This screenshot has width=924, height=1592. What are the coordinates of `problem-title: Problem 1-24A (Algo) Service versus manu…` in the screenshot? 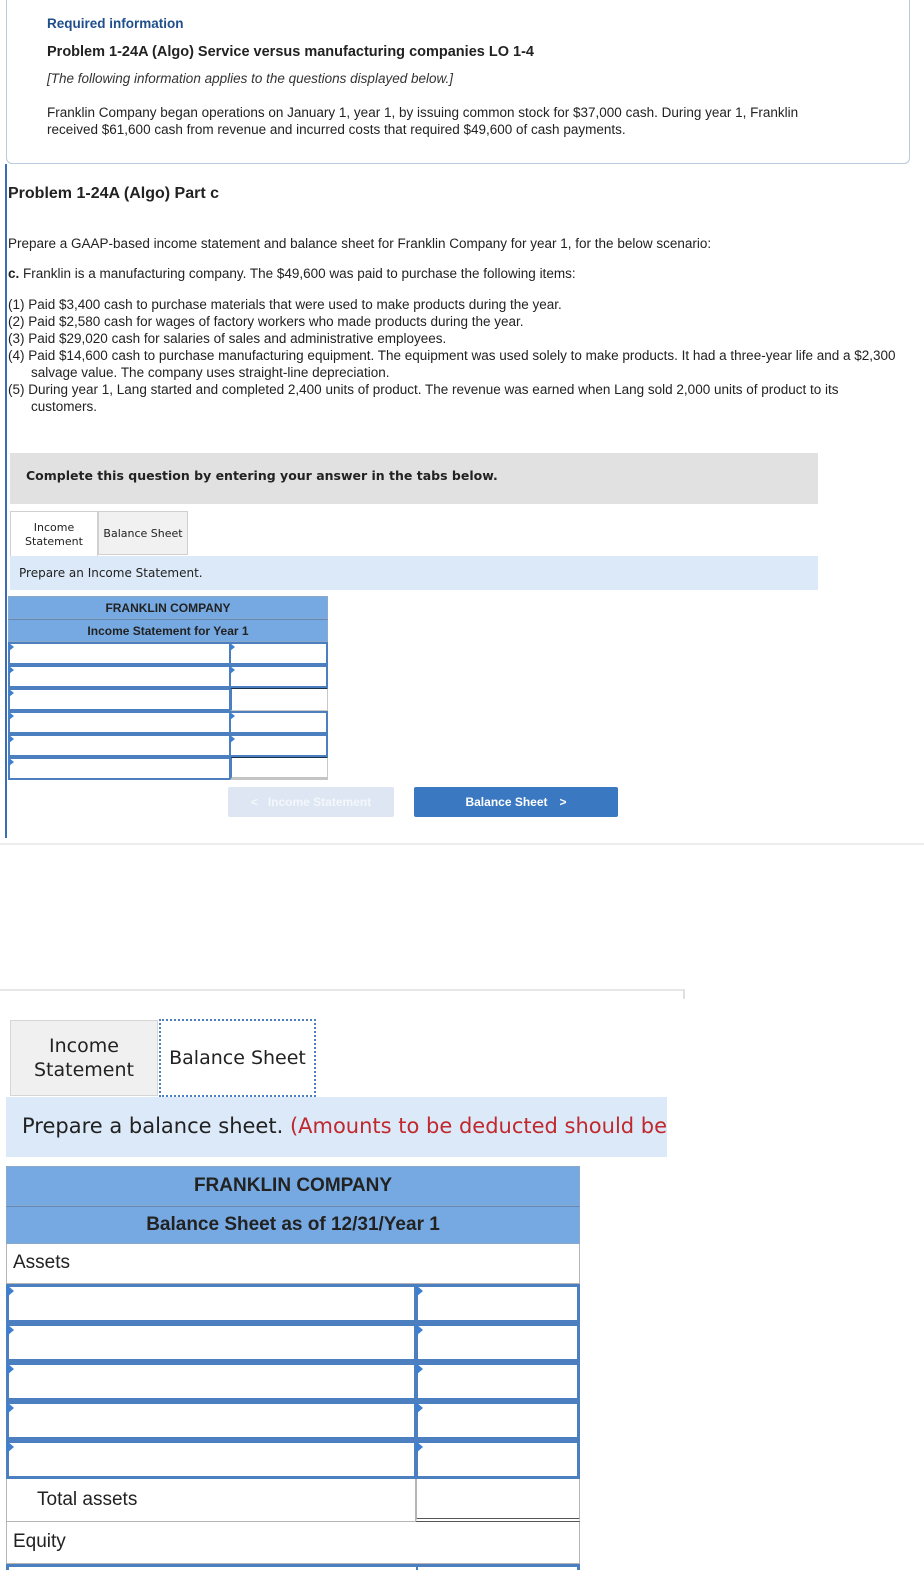 It's located at (290, 52).